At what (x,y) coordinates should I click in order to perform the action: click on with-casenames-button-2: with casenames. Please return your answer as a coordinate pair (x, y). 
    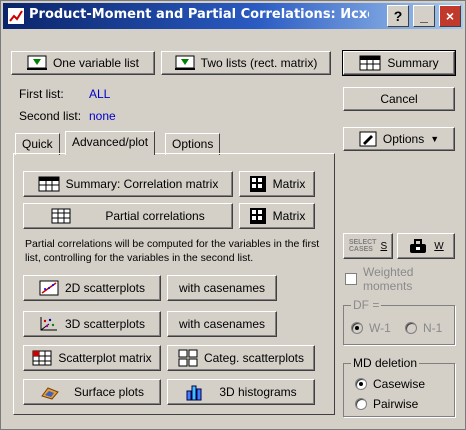
    Looking at the image, I should click on (222, 324).